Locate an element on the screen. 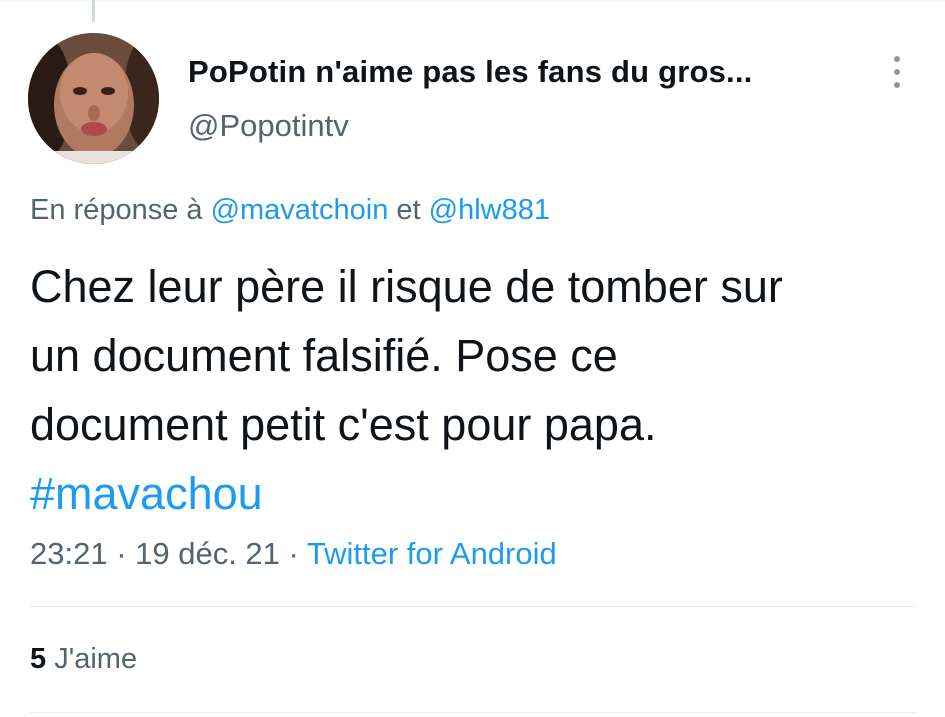  hashtag-link: #mavachou is located at coordinates (480, 493).